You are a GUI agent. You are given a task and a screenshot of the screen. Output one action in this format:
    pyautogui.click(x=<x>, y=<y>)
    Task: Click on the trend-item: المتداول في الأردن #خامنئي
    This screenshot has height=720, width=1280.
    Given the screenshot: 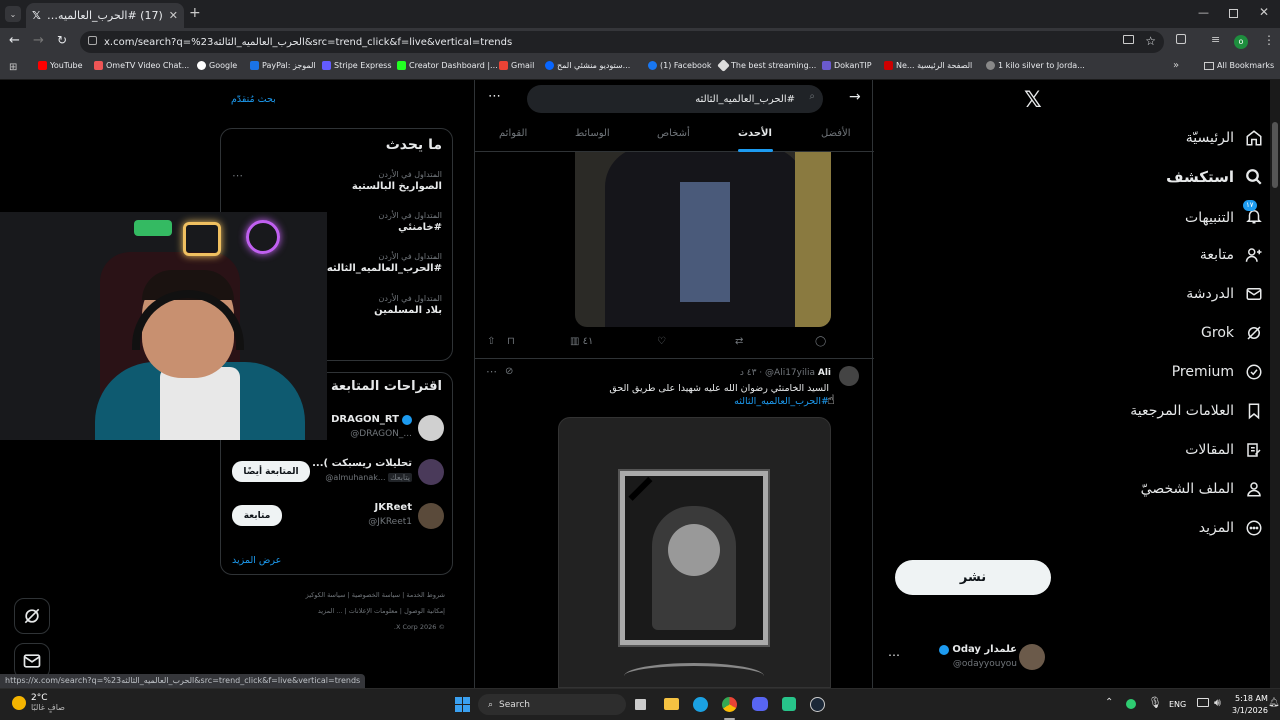 What is the action you would take?
    pyautogui.click(x=410, y=222)
    